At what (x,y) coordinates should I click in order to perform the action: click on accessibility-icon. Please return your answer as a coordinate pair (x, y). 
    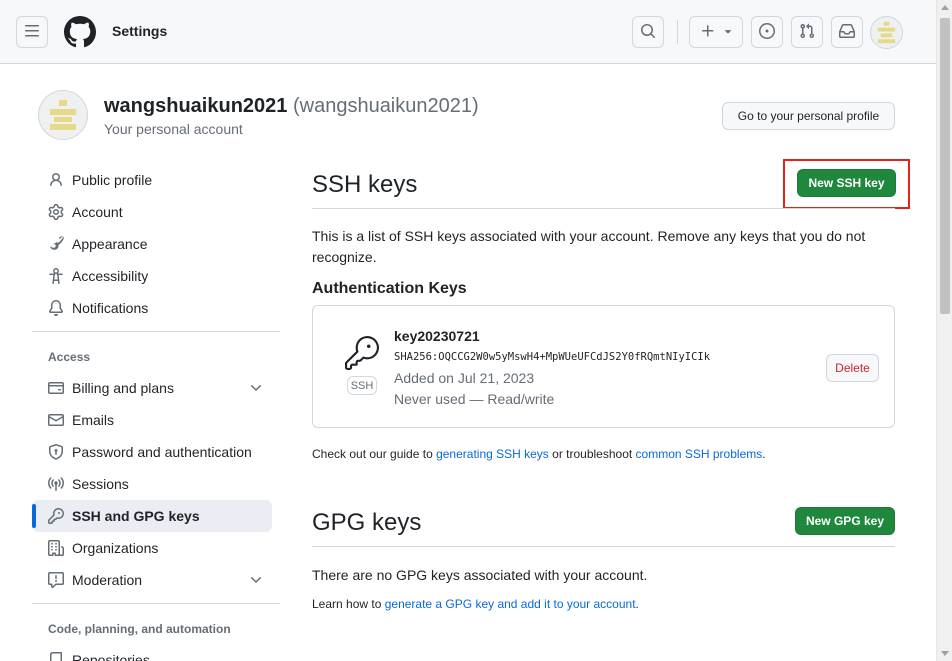
    Looking at the image, I should click on (56, 276).